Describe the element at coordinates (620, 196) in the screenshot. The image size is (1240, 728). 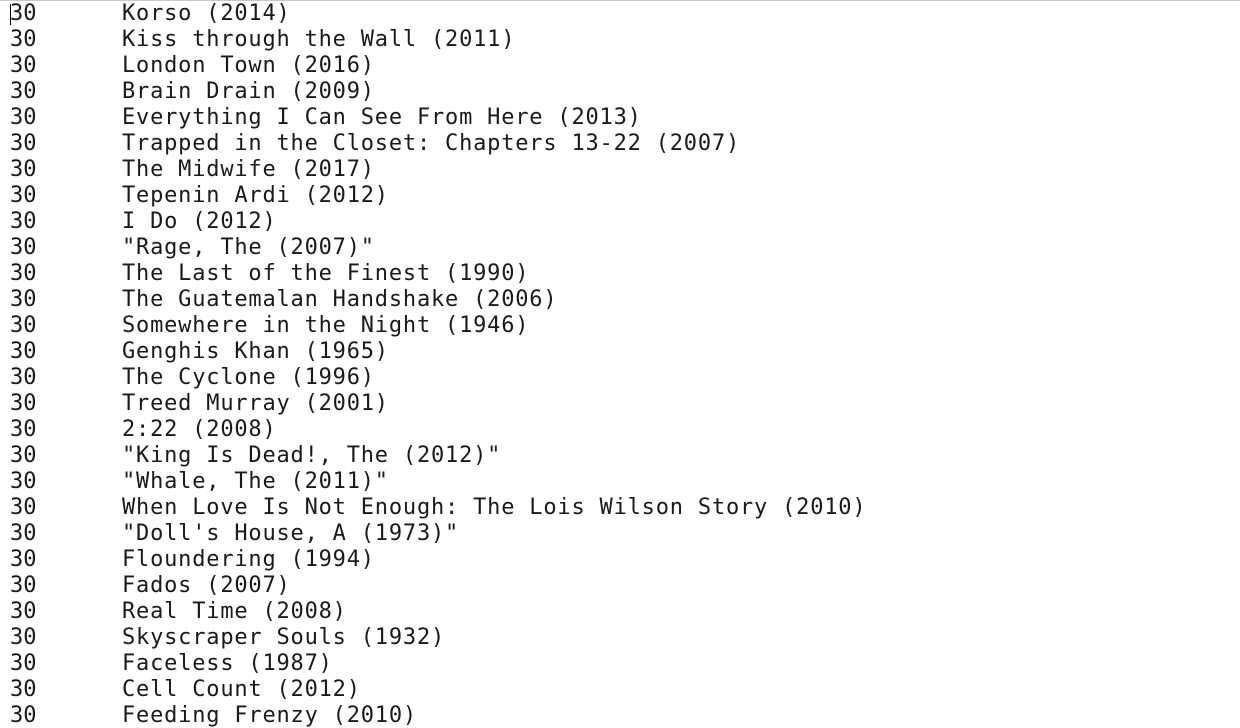
I see `text-line: 30 Tepenin Ardi (2012)` at that location.